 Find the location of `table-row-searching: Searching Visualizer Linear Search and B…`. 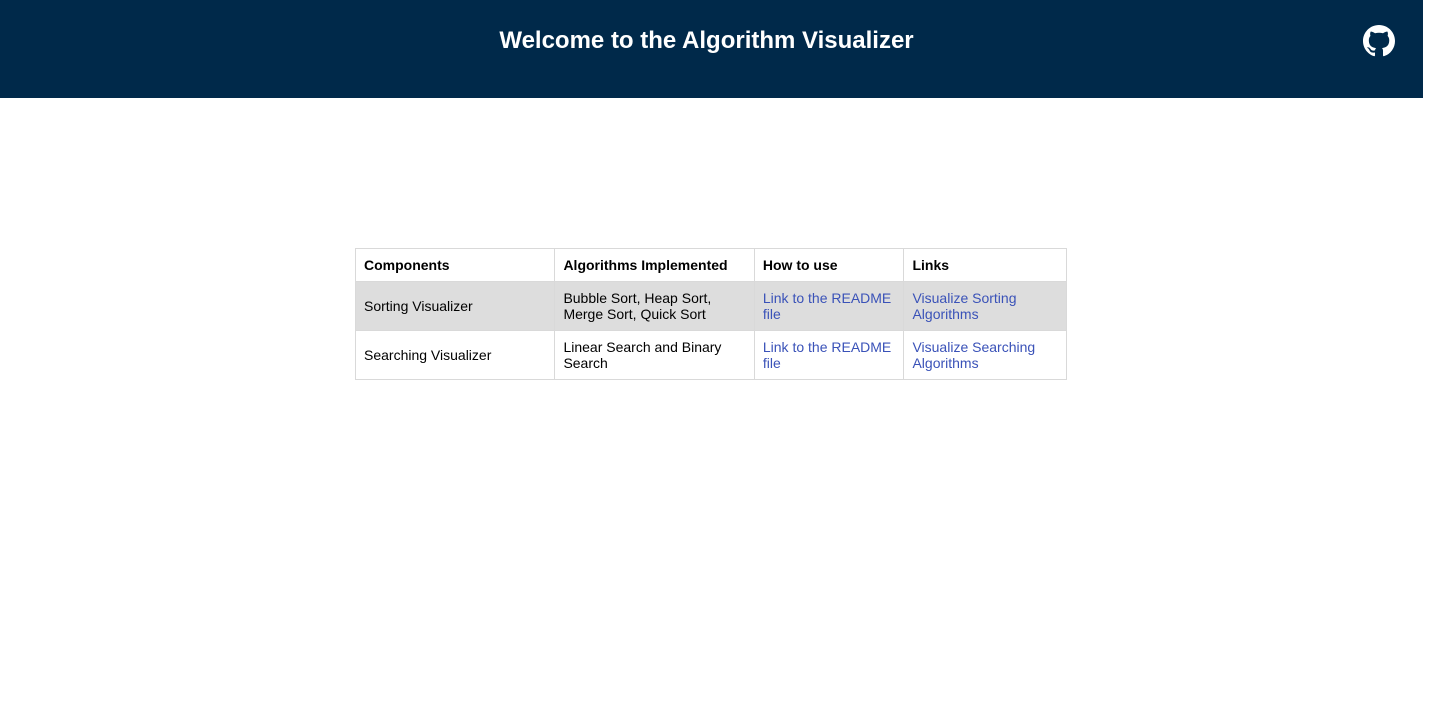

table-row-searching: Searching Visualizer Linear Search and B… is located at coordinates (710, 355).